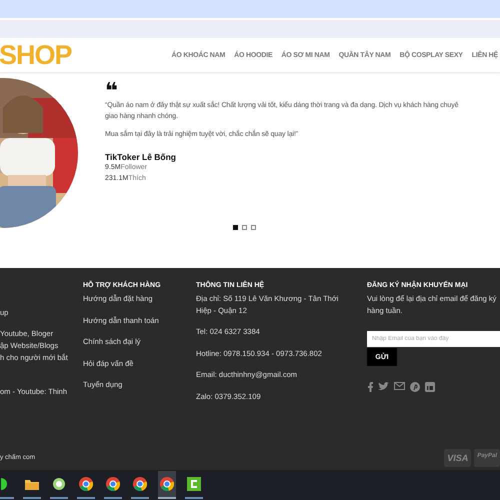 The height and width of the screenshot is (500, 500). I want to click on quote-mark: ❝, so click(111, 91).